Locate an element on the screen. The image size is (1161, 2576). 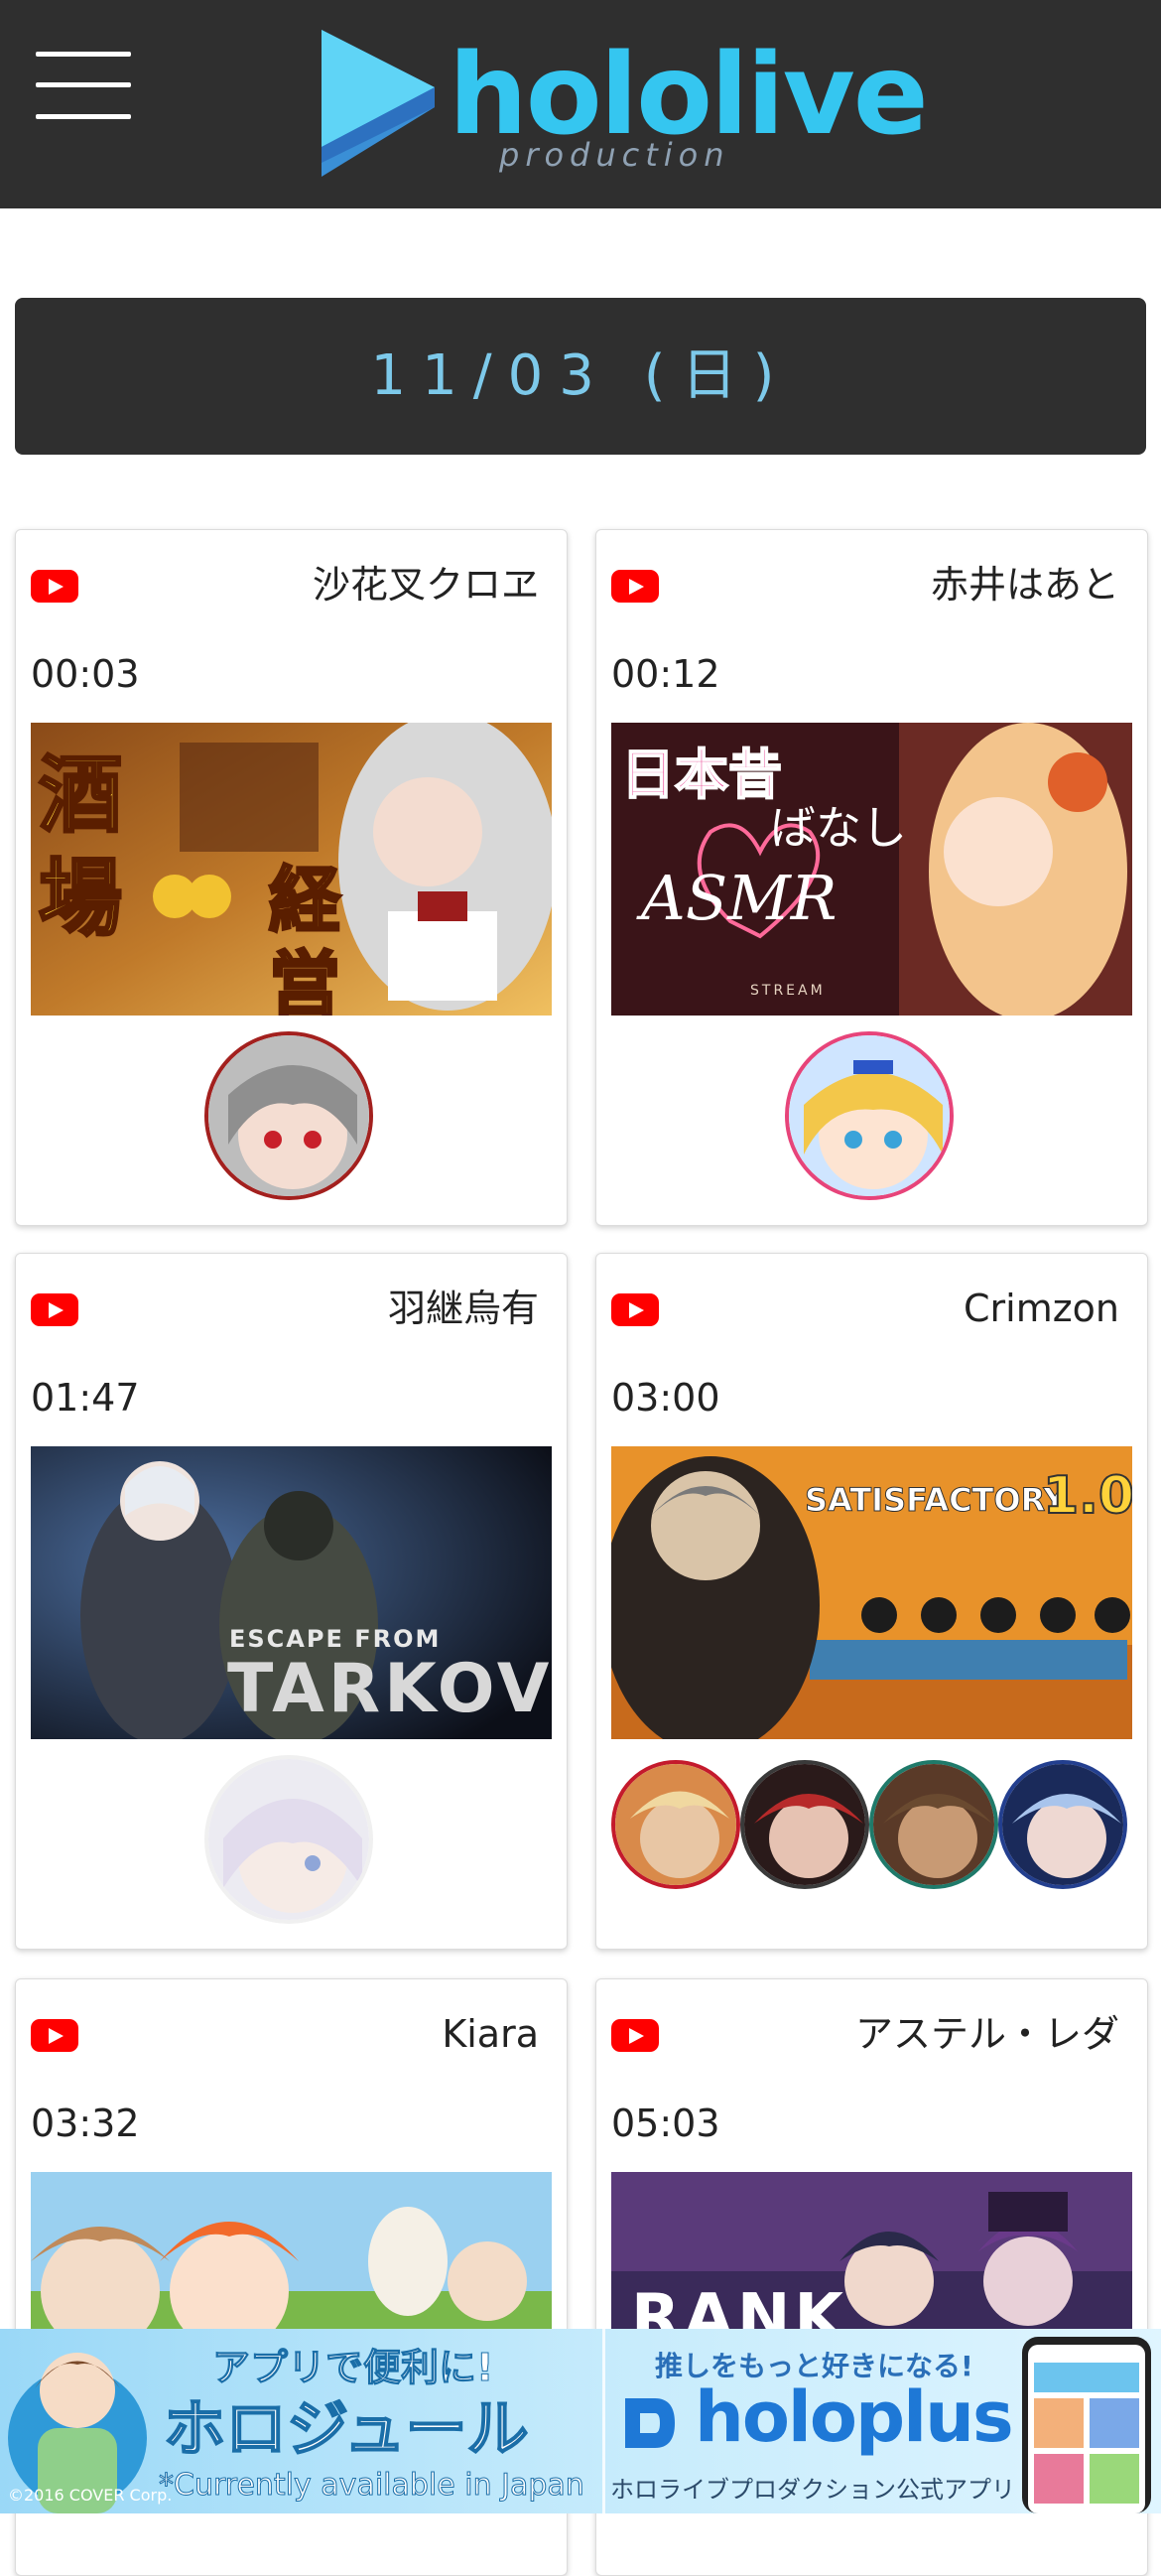
thumb-text: ばなし is located at coordinates (838, 828).